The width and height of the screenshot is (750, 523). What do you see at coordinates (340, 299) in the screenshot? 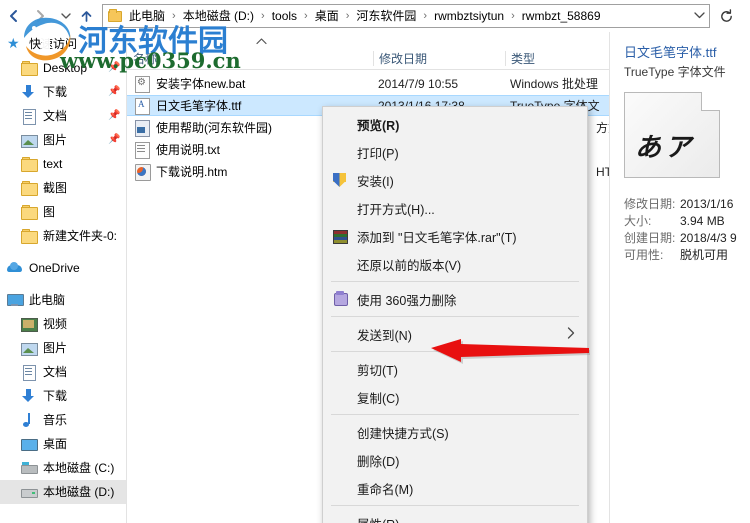
I see `360-shredder-icon` at bounding box center [340, 299].